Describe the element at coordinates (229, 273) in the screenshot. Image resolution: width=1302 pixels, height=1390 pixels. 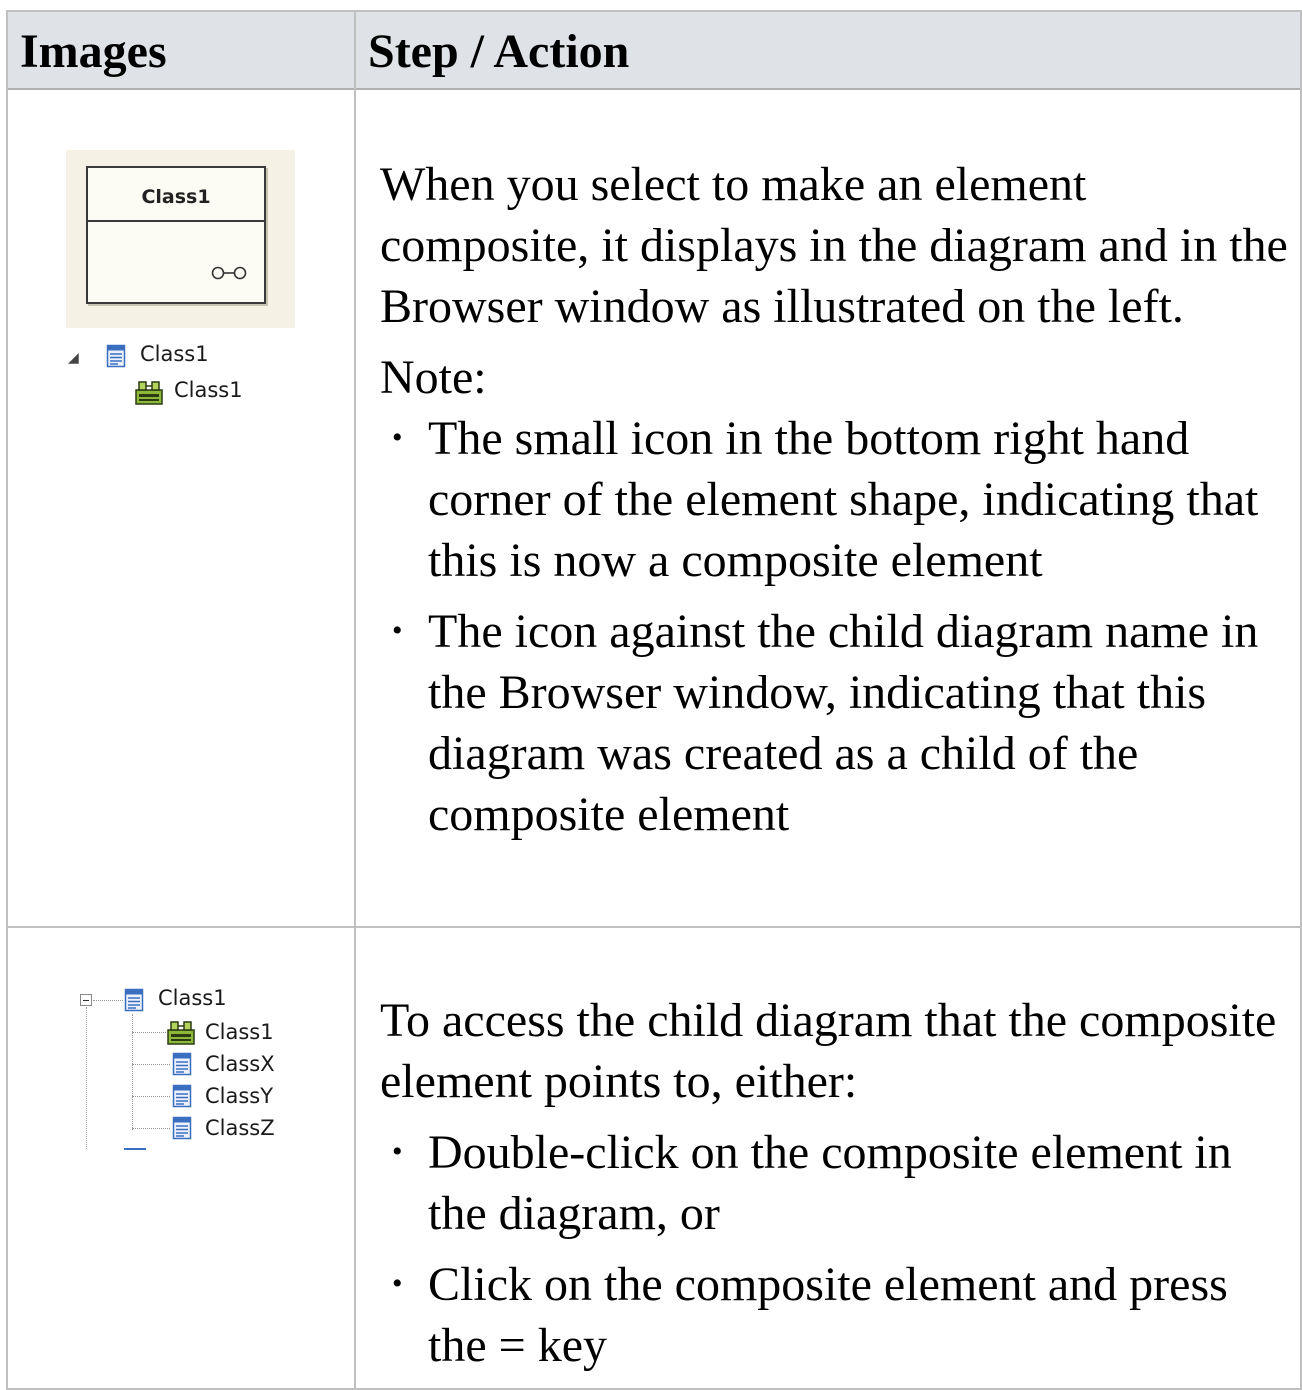
I see `composite-indicator-icon` at that location.